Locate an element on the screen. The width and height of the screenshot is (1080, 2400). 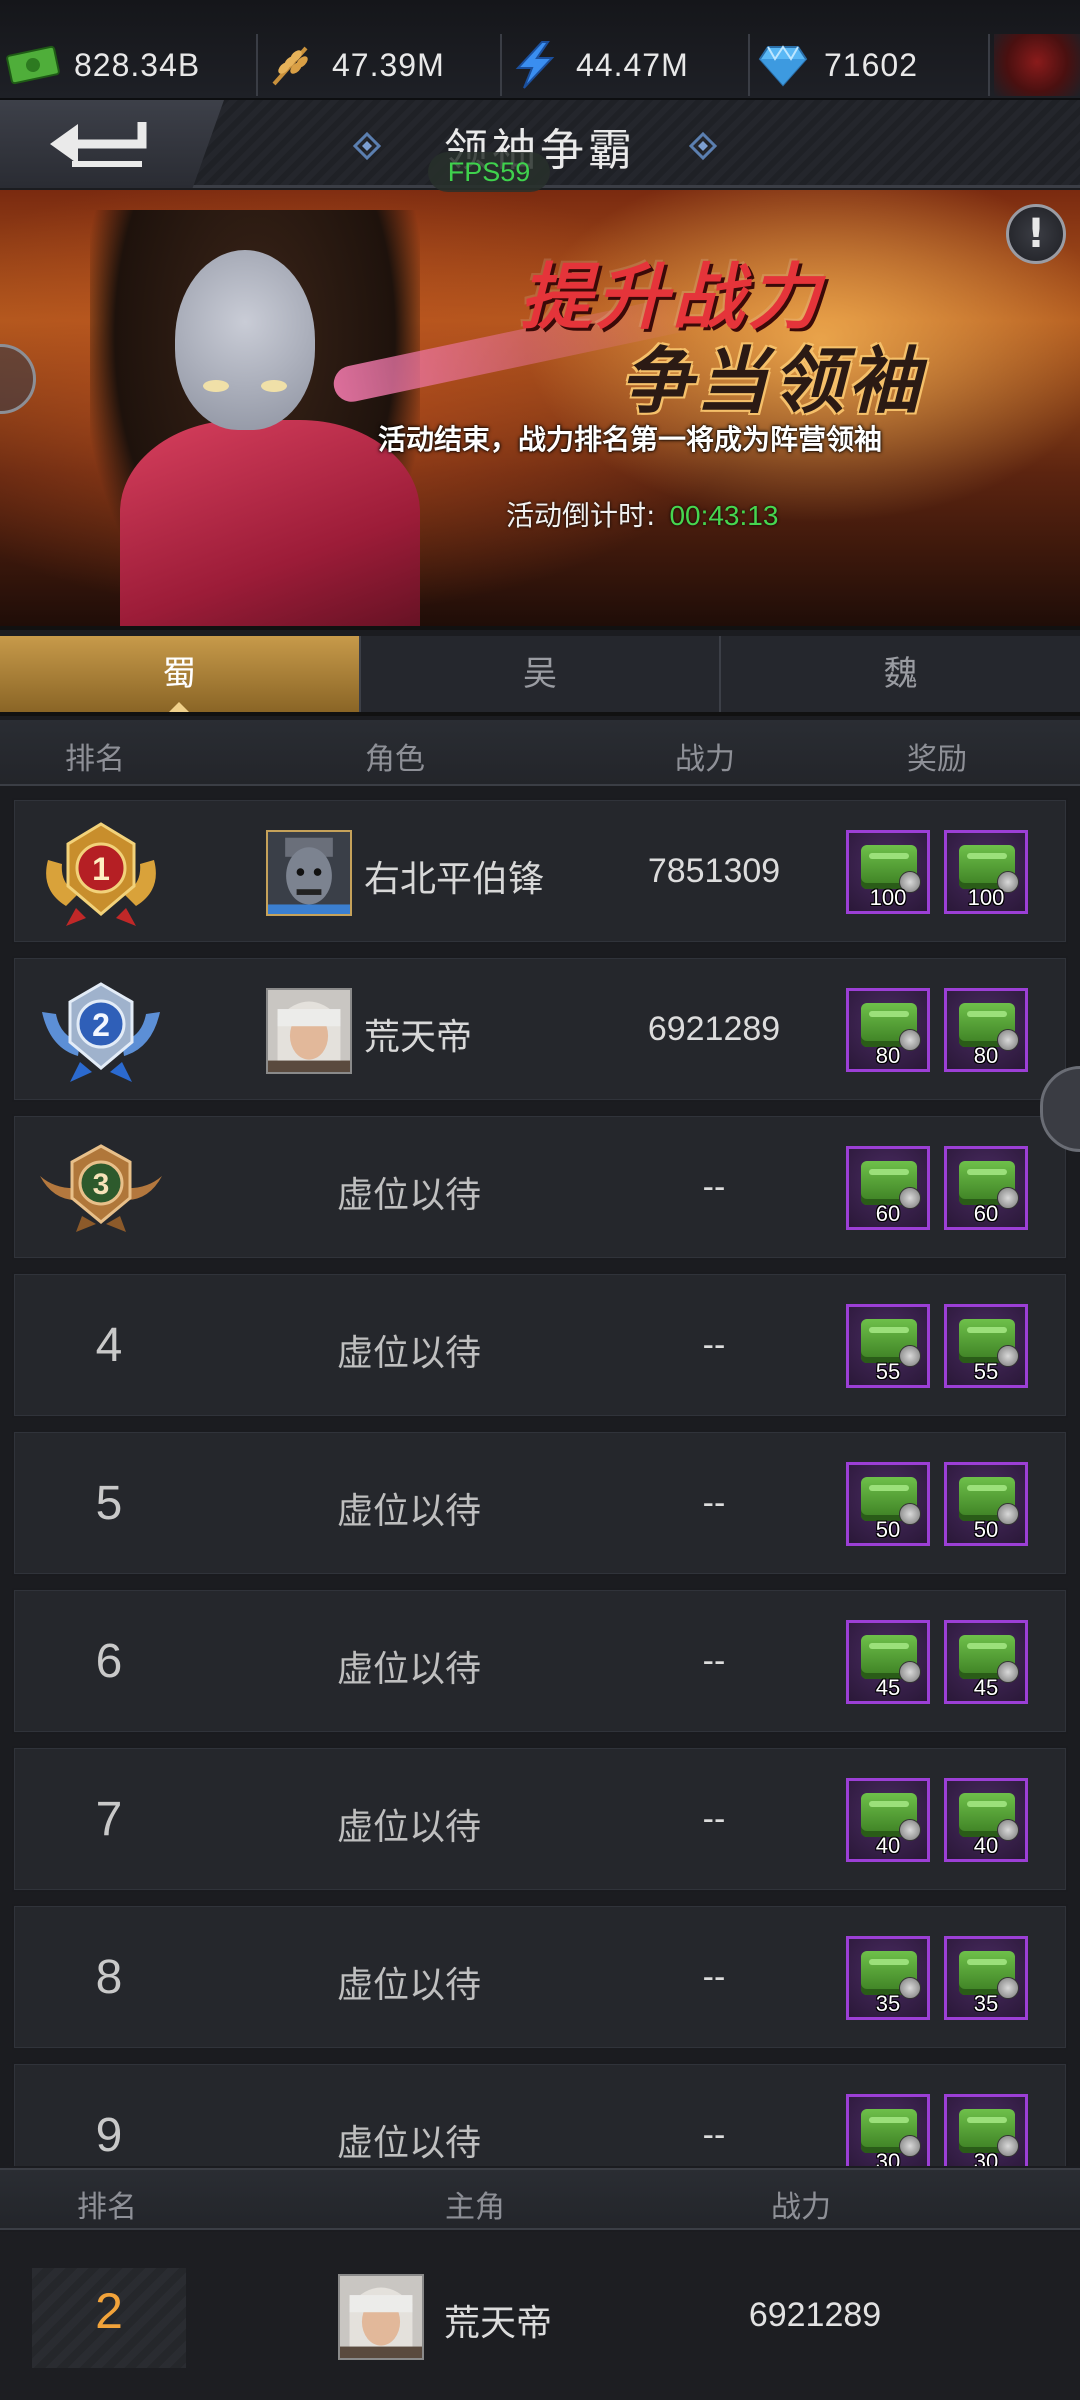
power-value: 6921289 is located at coordinates (714, 1029).